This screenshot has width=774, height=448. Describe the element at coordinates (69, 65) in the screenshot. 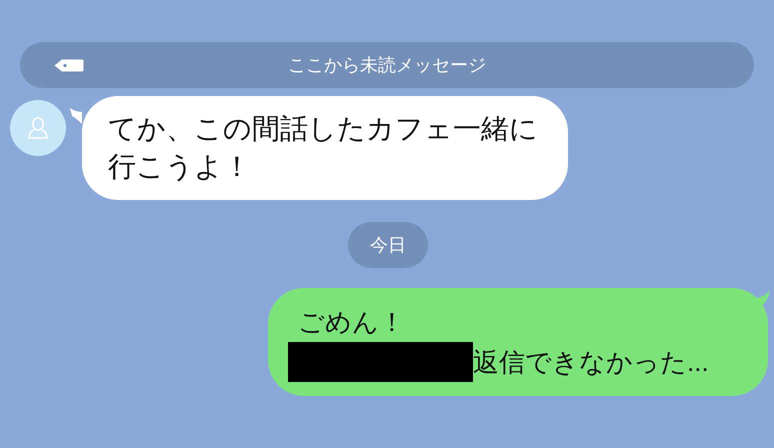

I see `tag-icon` at that location.